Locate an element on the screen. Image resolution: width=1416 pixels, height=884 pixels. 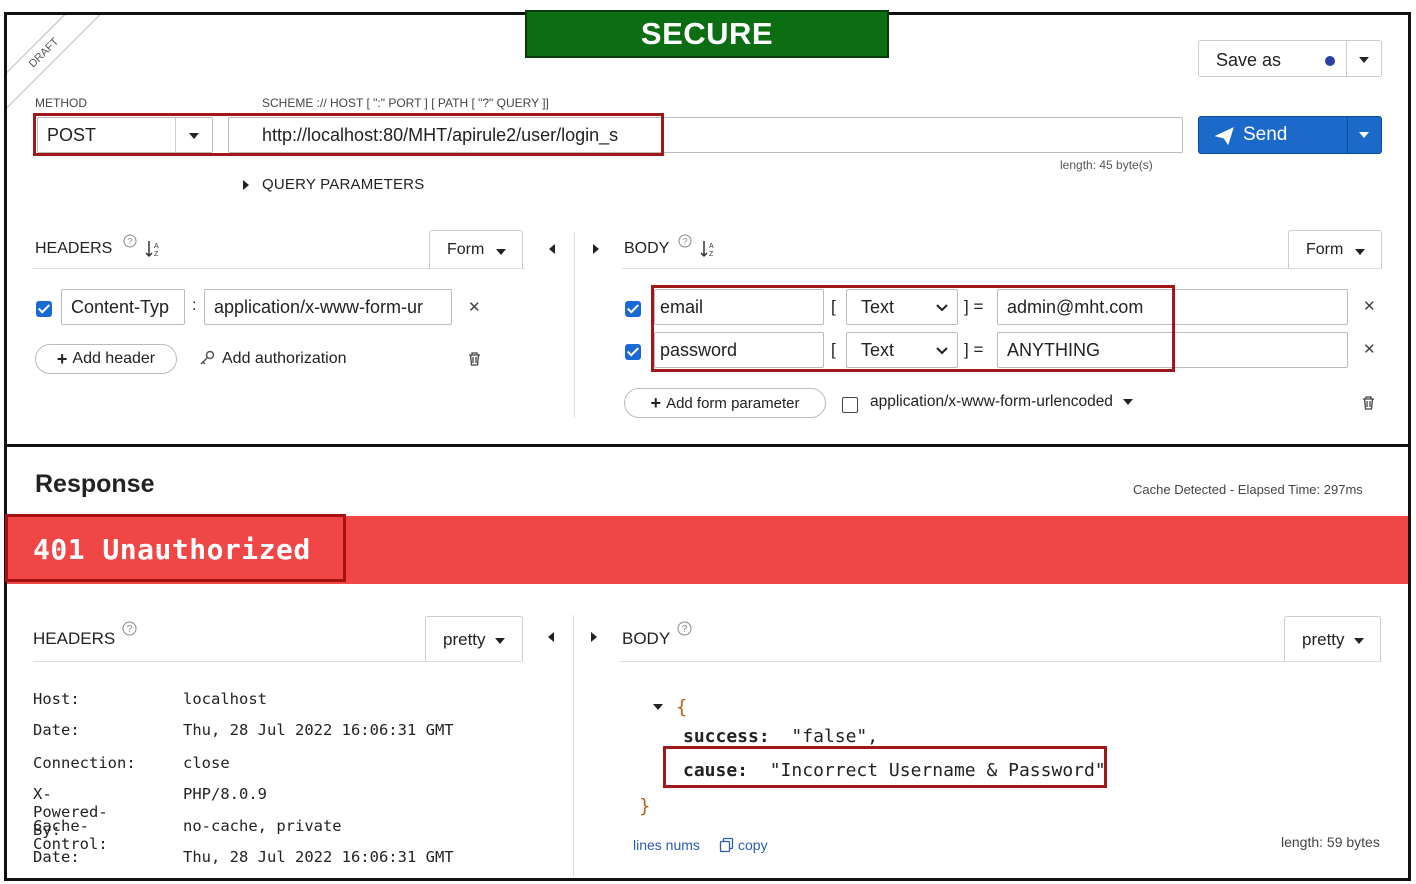
response-body-title: BODY is located at coordinates (646, 638).